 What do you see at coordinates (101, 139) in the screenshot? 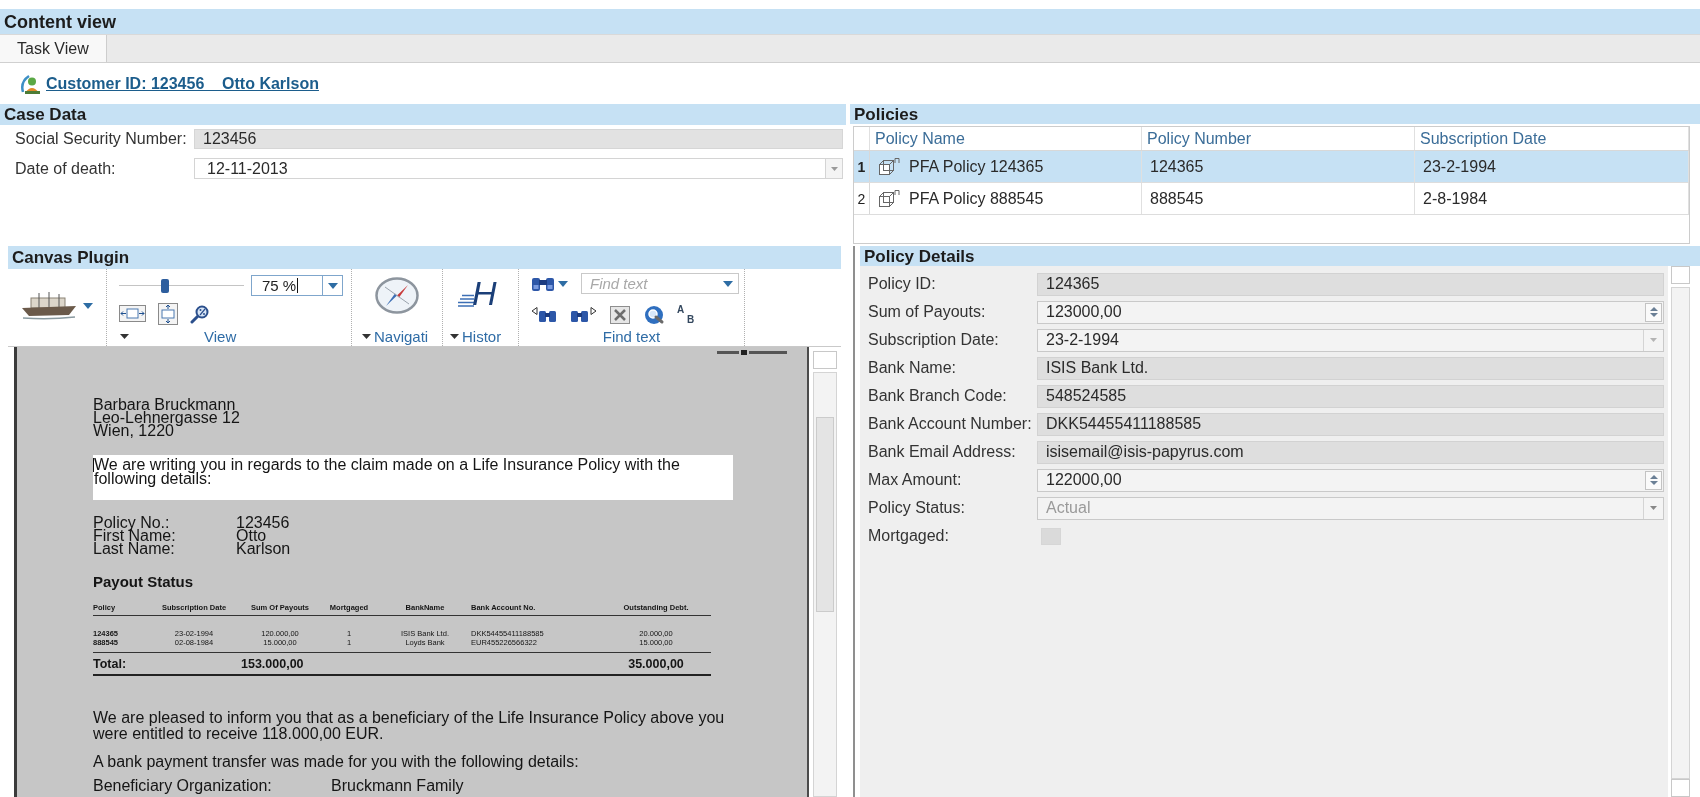
I see `field-label: Social Security Number:` at bounding box center [101, 139].